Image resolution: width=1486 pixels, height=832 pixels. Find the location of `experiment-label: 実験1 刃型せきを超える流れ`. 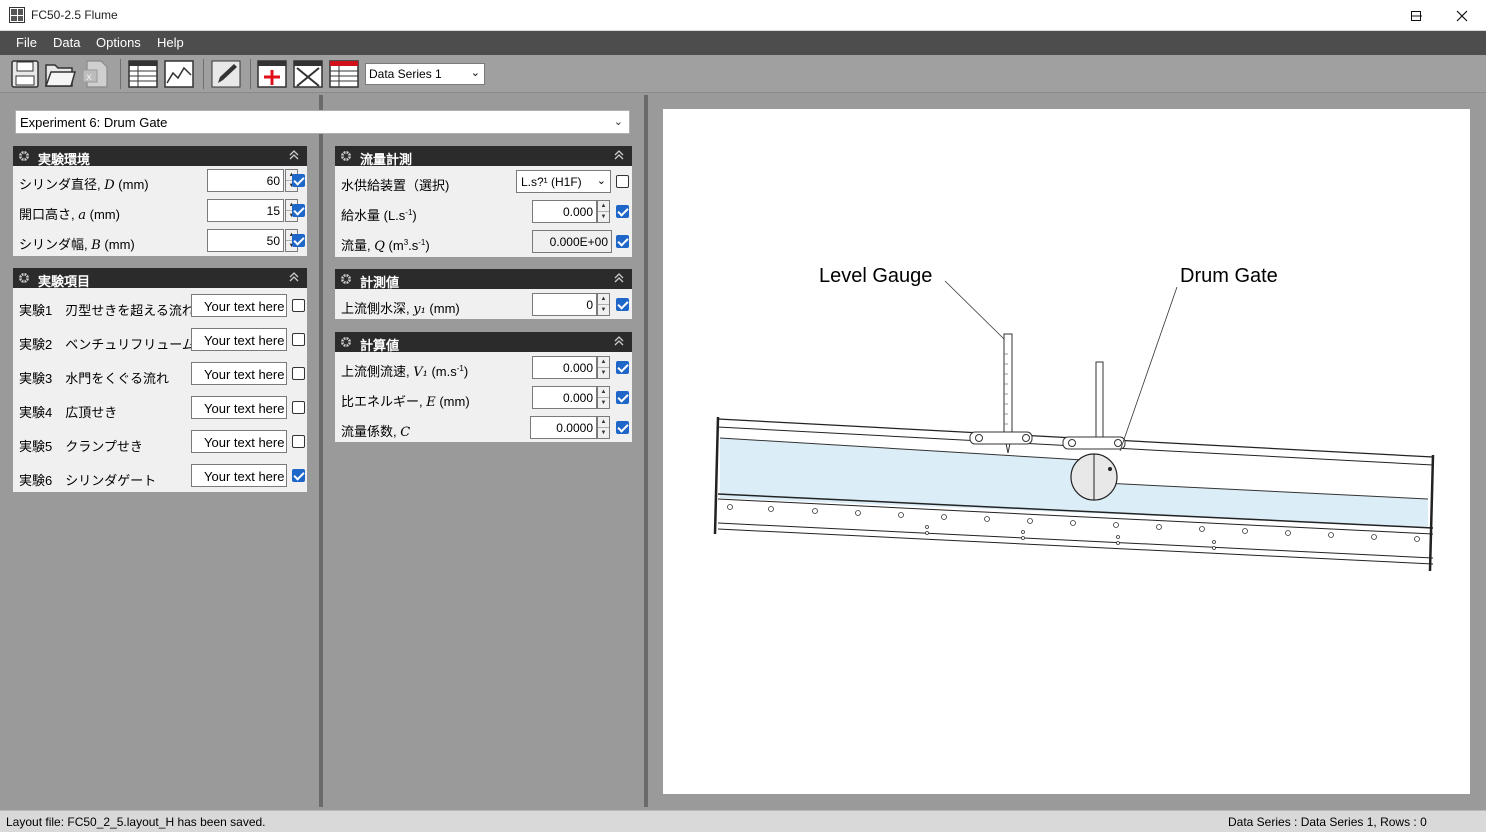

experiment-label: 実験1 刃型せきを超える流れ is located at coordinates (107, 310).